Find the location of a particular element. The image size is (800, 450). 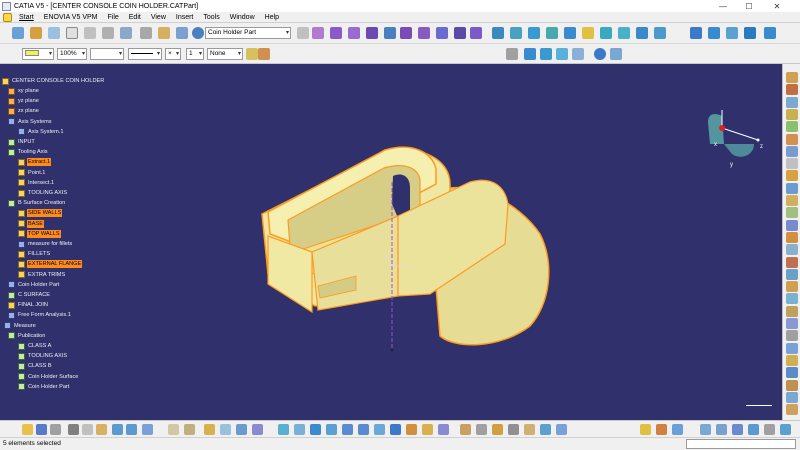

tree-item: CLASS A is located at coordinates (35, 346).